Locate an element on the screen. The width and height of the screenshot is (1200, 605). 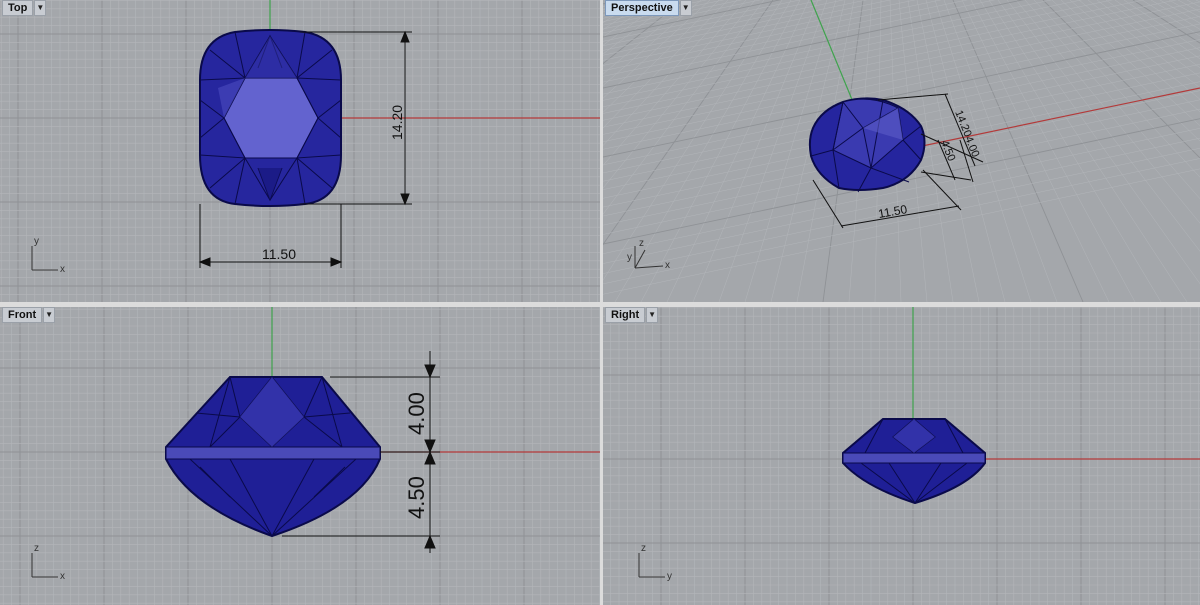
dim-height-label: 14.20 is located at coordinates (397, 122).